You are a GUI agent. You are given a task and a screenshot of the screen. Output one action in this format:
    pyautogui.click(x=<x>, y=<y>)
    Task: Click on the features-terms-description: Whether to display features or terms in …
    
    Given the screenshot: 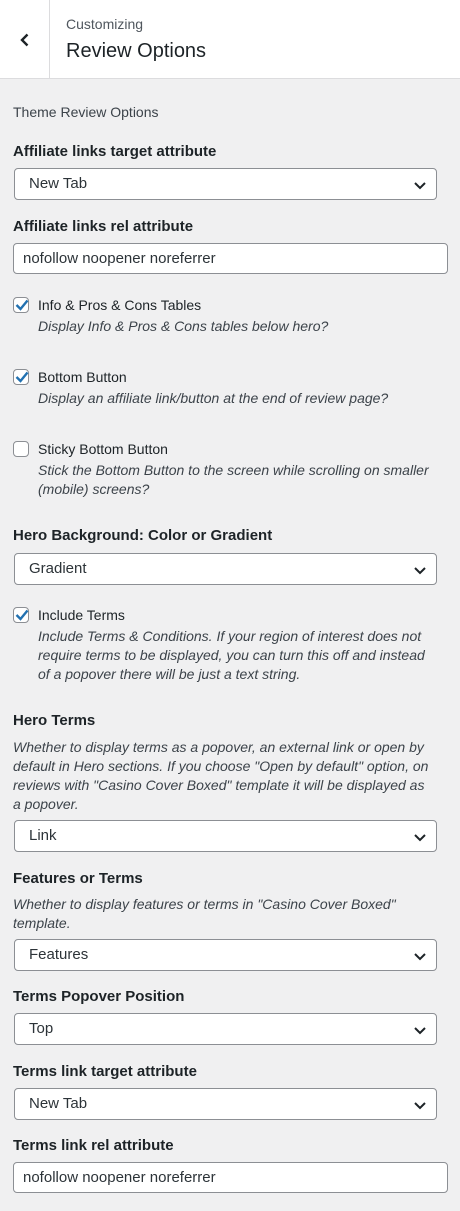 What is the action you would take?
    pyautogui.click(x=233, y=914)
    